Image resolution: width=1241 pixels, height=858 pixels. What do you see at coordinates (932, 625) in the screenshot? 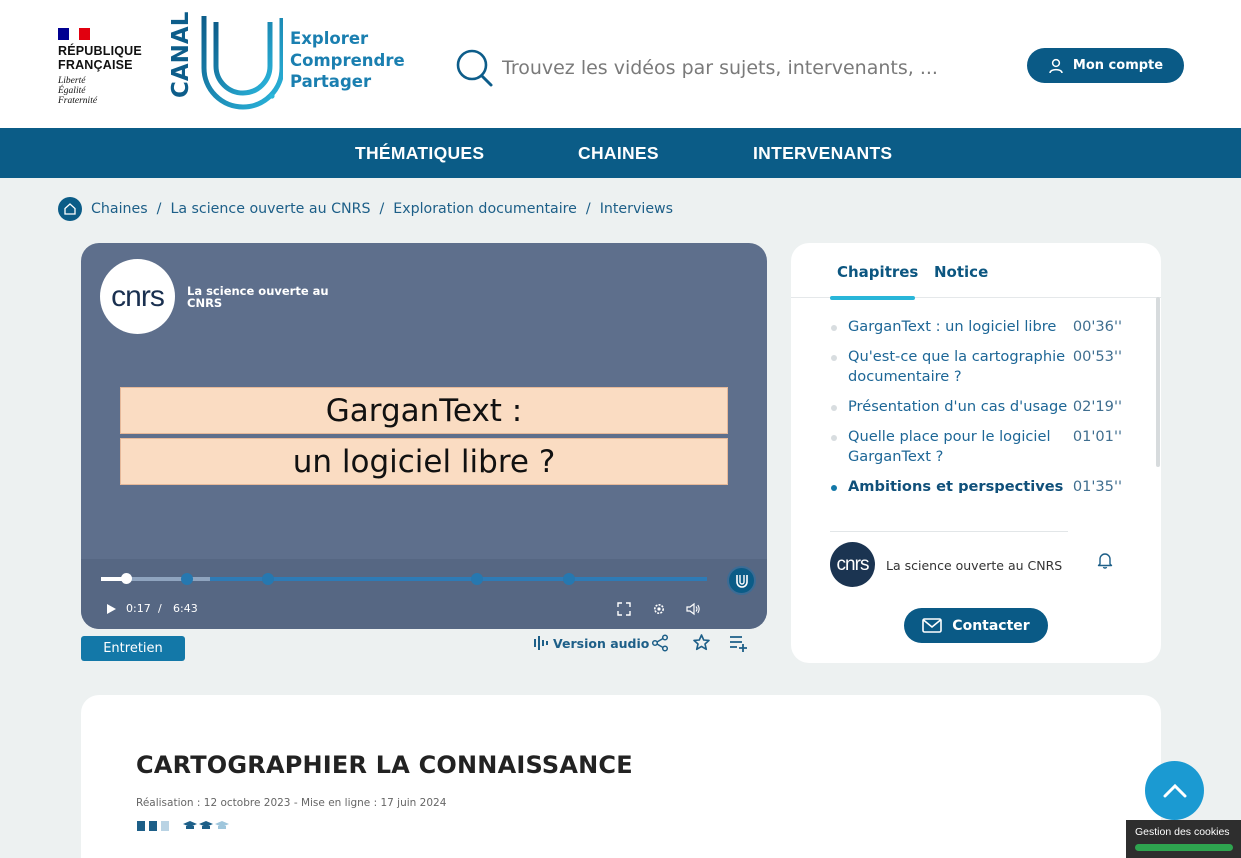
I see `mail-icon` at bounding box center [932, 625].